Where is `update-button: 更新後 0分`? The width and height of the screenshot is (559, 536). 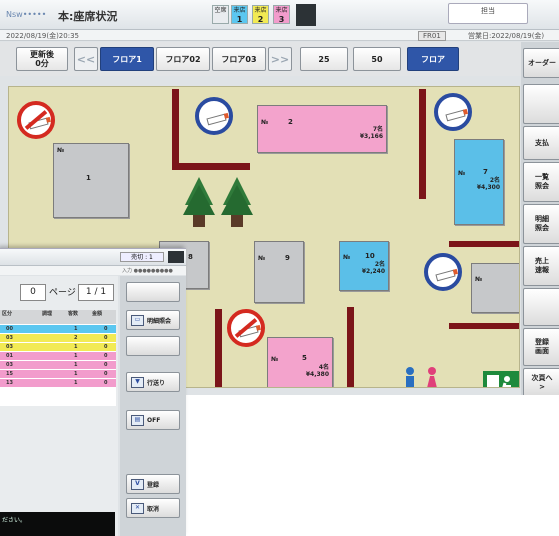
update-button: 更新後 0分 is located at coordinates (42, 59).